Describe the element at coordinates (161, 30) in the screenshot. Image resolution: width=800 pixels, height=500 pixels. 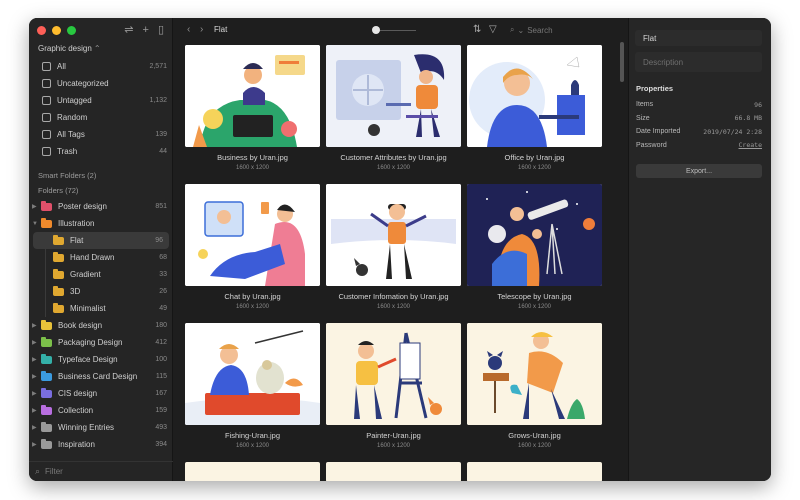
I see `sidebar-toggle-icon: ▯` at that location.